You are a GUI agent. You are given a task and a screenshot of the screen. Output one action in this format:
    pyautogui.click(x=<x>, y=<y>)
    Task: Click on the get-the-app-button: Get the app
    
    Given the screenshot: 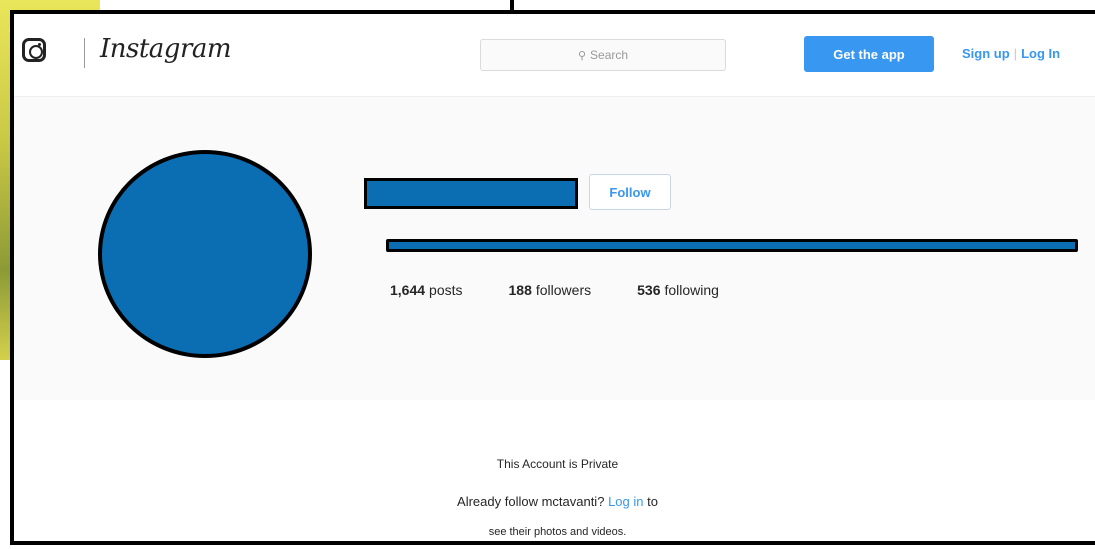 What is the action you would take?
    pyautogui.click(x=869, y=54)
    